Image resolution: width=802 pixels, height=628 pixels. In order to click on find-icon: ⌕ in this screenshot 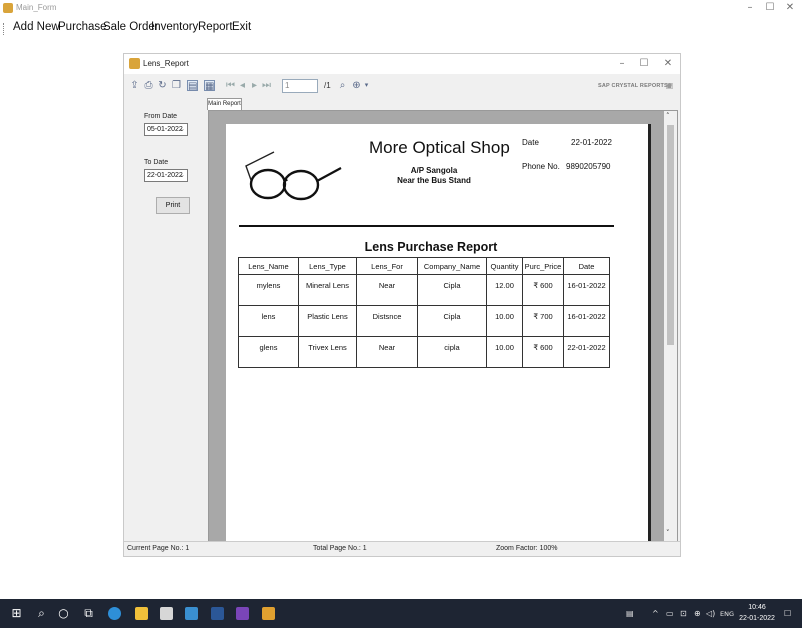, I will do `click(342, 85)`.